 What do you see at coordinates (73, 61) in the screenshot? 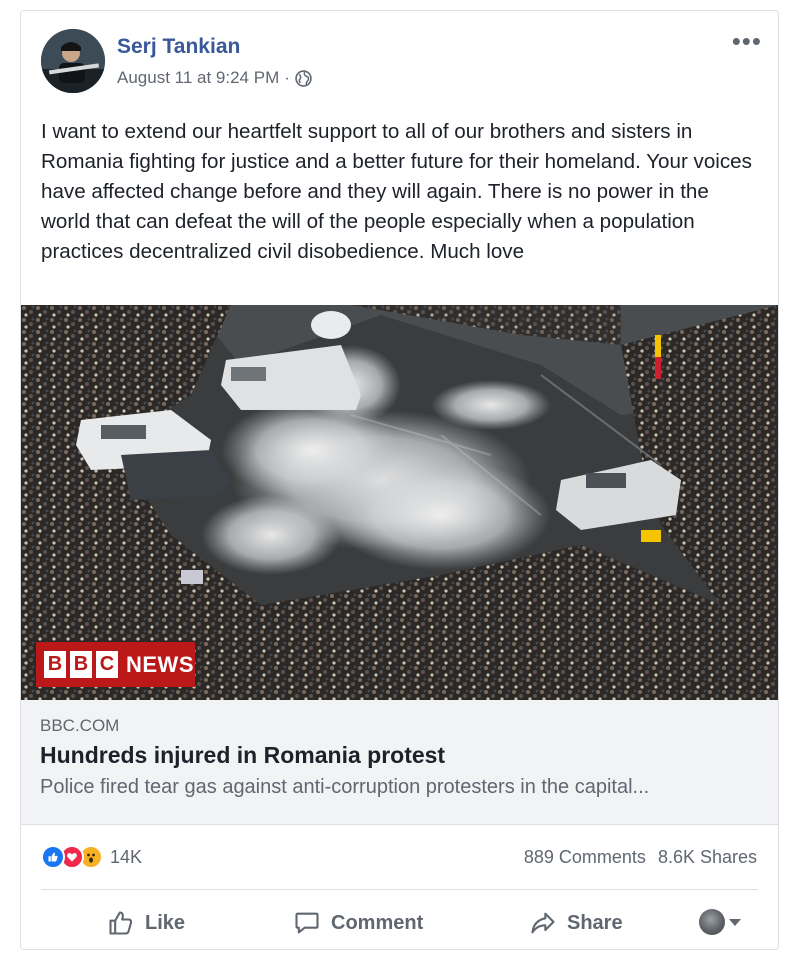
I see `author-avatar` at bounding box center [73, 61].